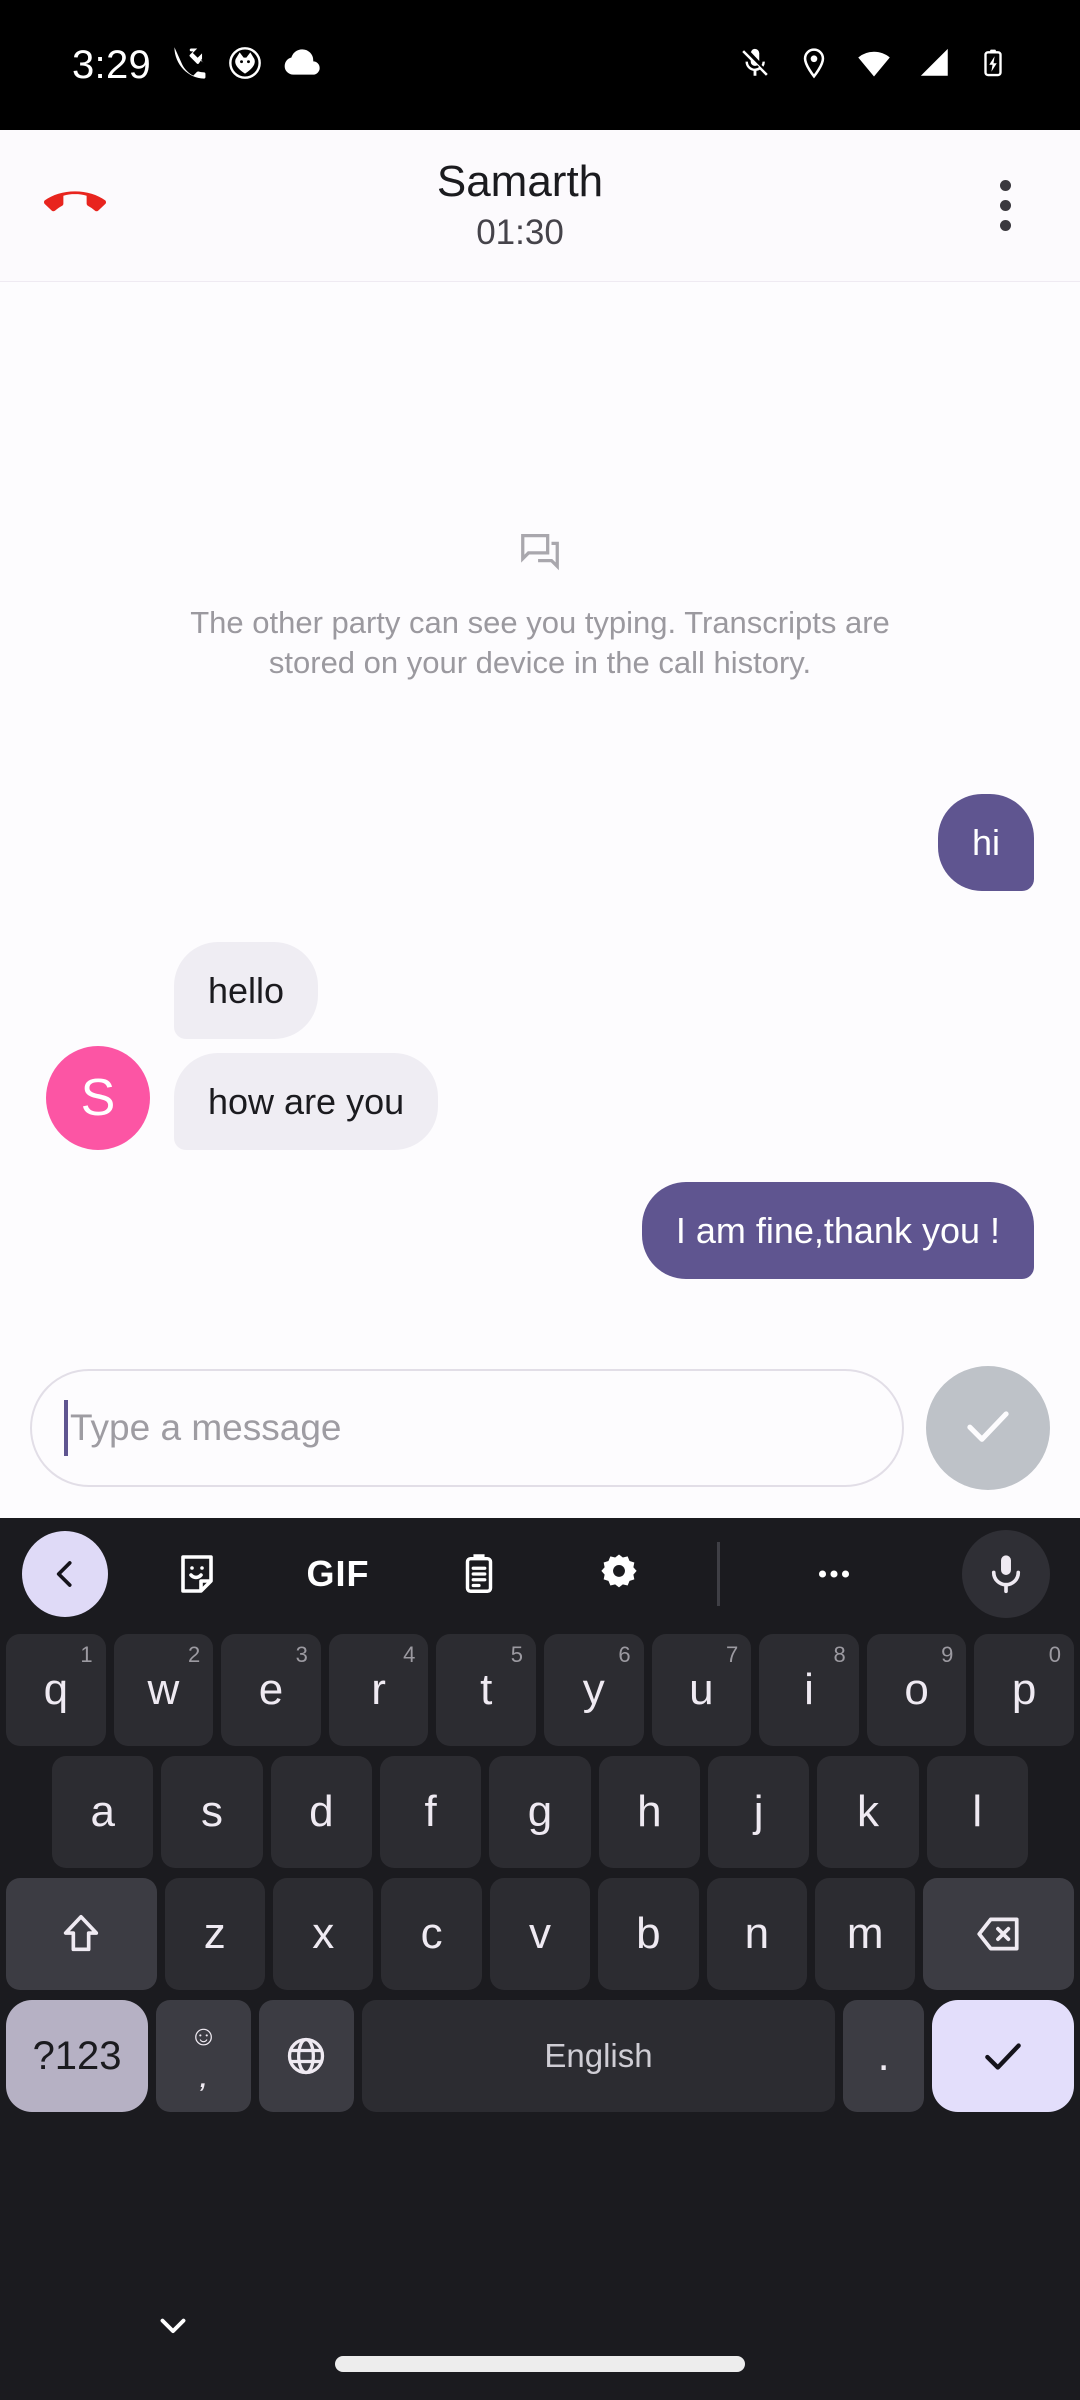 This screenshot has width=1080, height=2400. Describe the element at coordinates (834, 1574) in the screenshot. I see `more-horizontal-icon` at that location.